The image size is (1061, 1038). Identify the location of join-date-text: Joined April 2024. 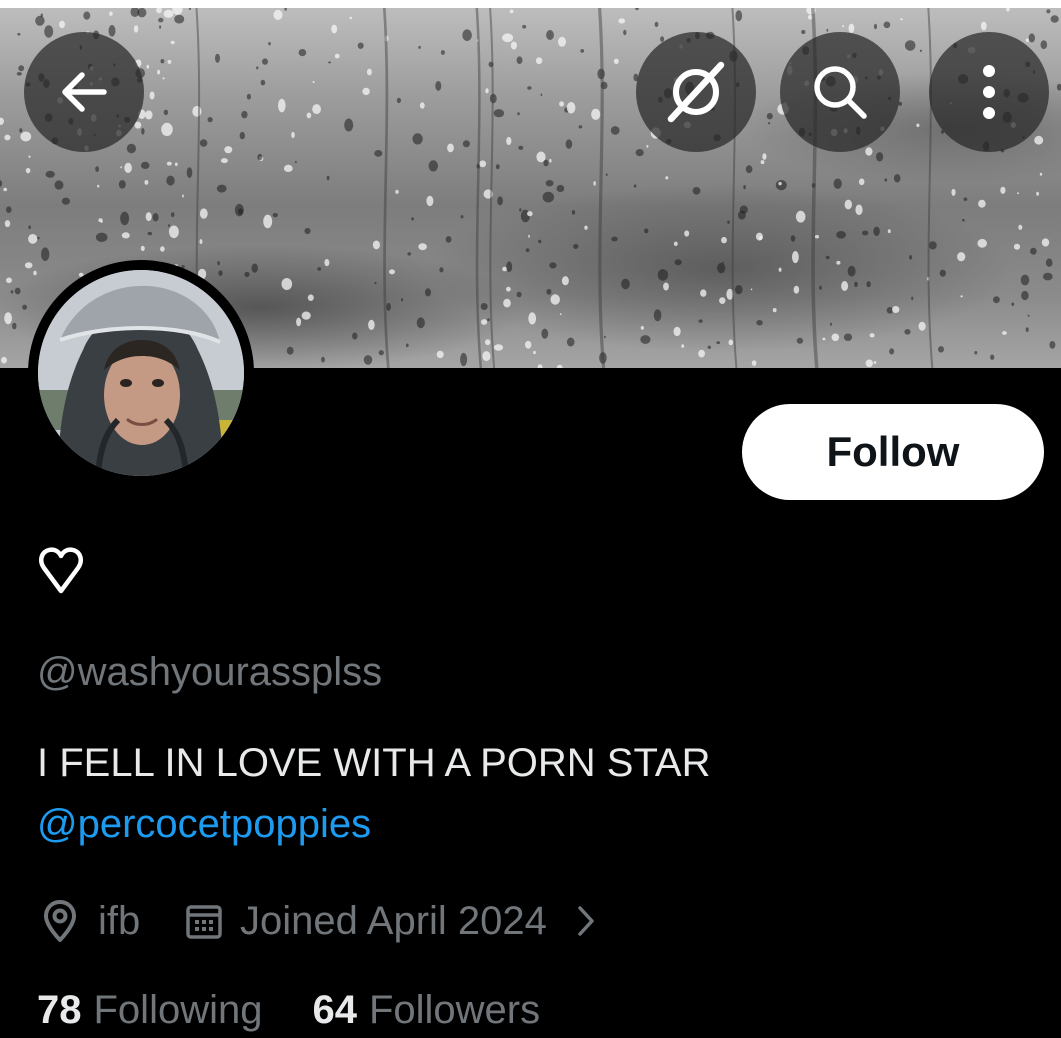
(393, 920).